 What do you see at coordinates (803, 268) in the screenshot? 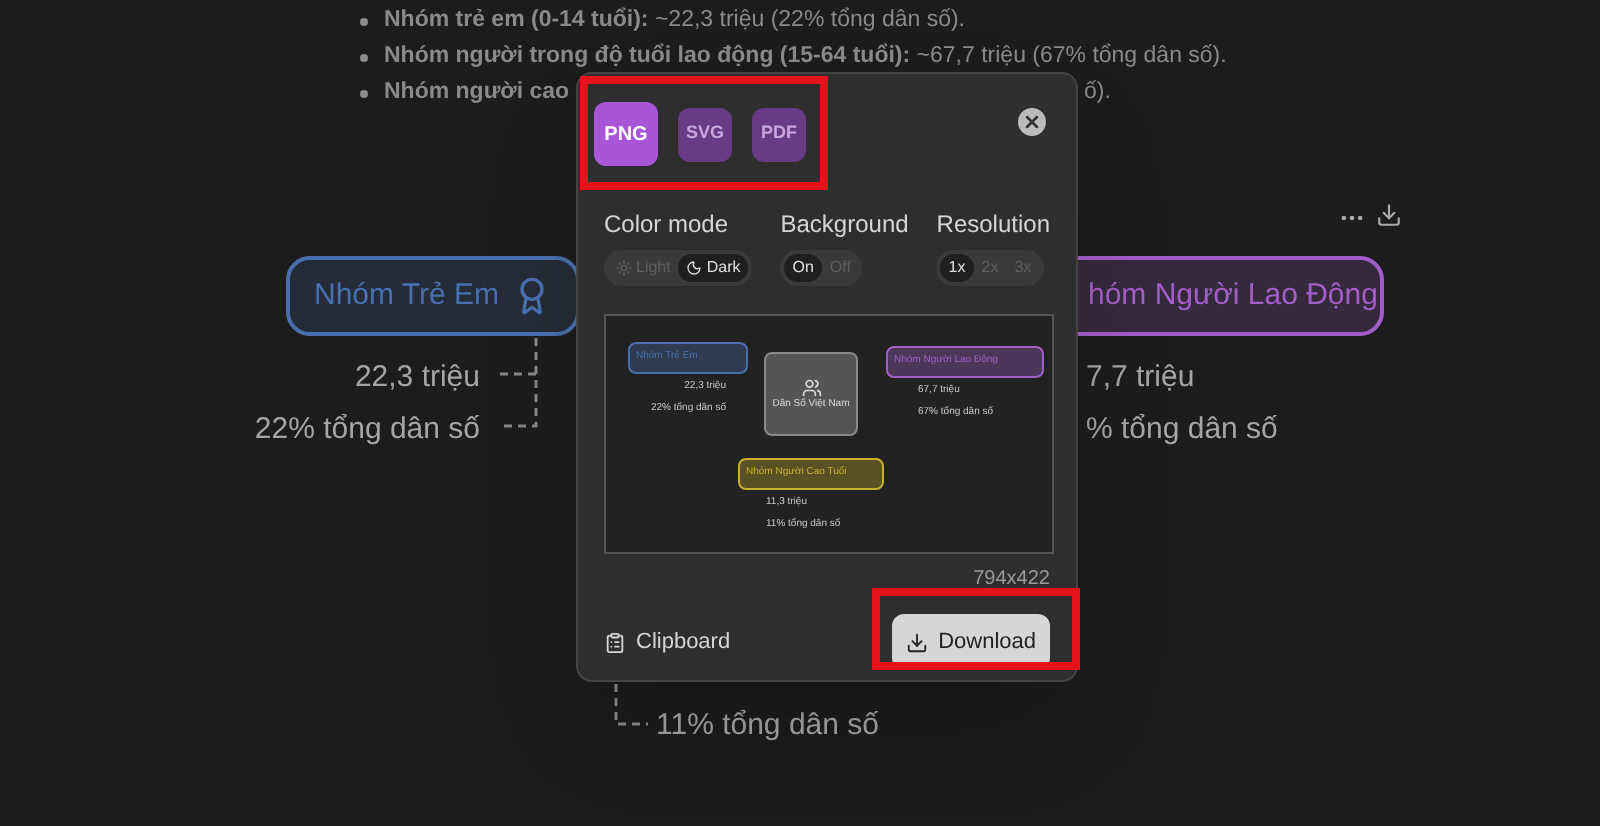
I see `segment-option: On` at bounding box center [803, 268].